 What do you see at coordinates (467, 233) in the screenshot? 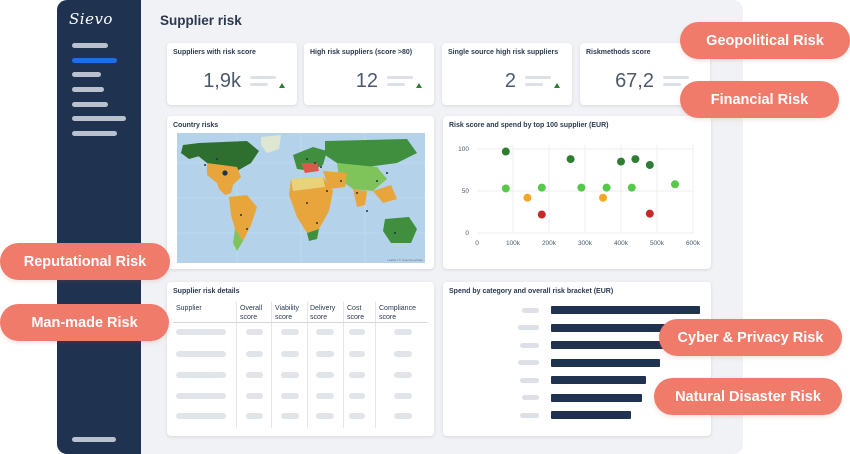
I see `y-tick-label: 0` at bounding box center [467, 233].